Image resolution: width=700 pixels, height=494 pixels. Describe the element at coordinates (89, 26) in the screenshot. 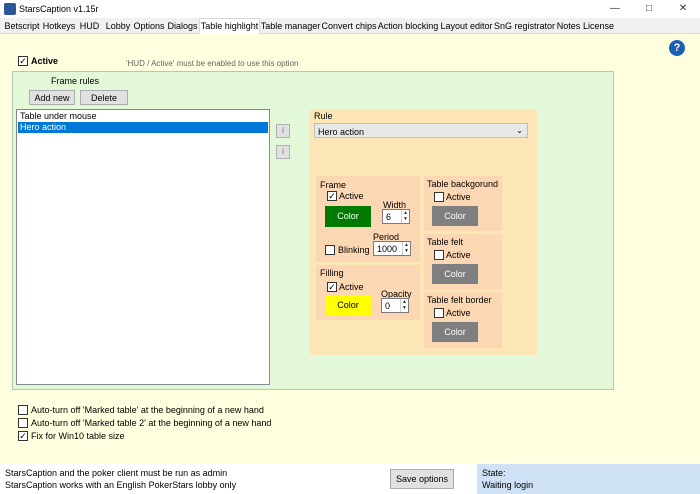

I see `tab-hud: HUD` at that location.